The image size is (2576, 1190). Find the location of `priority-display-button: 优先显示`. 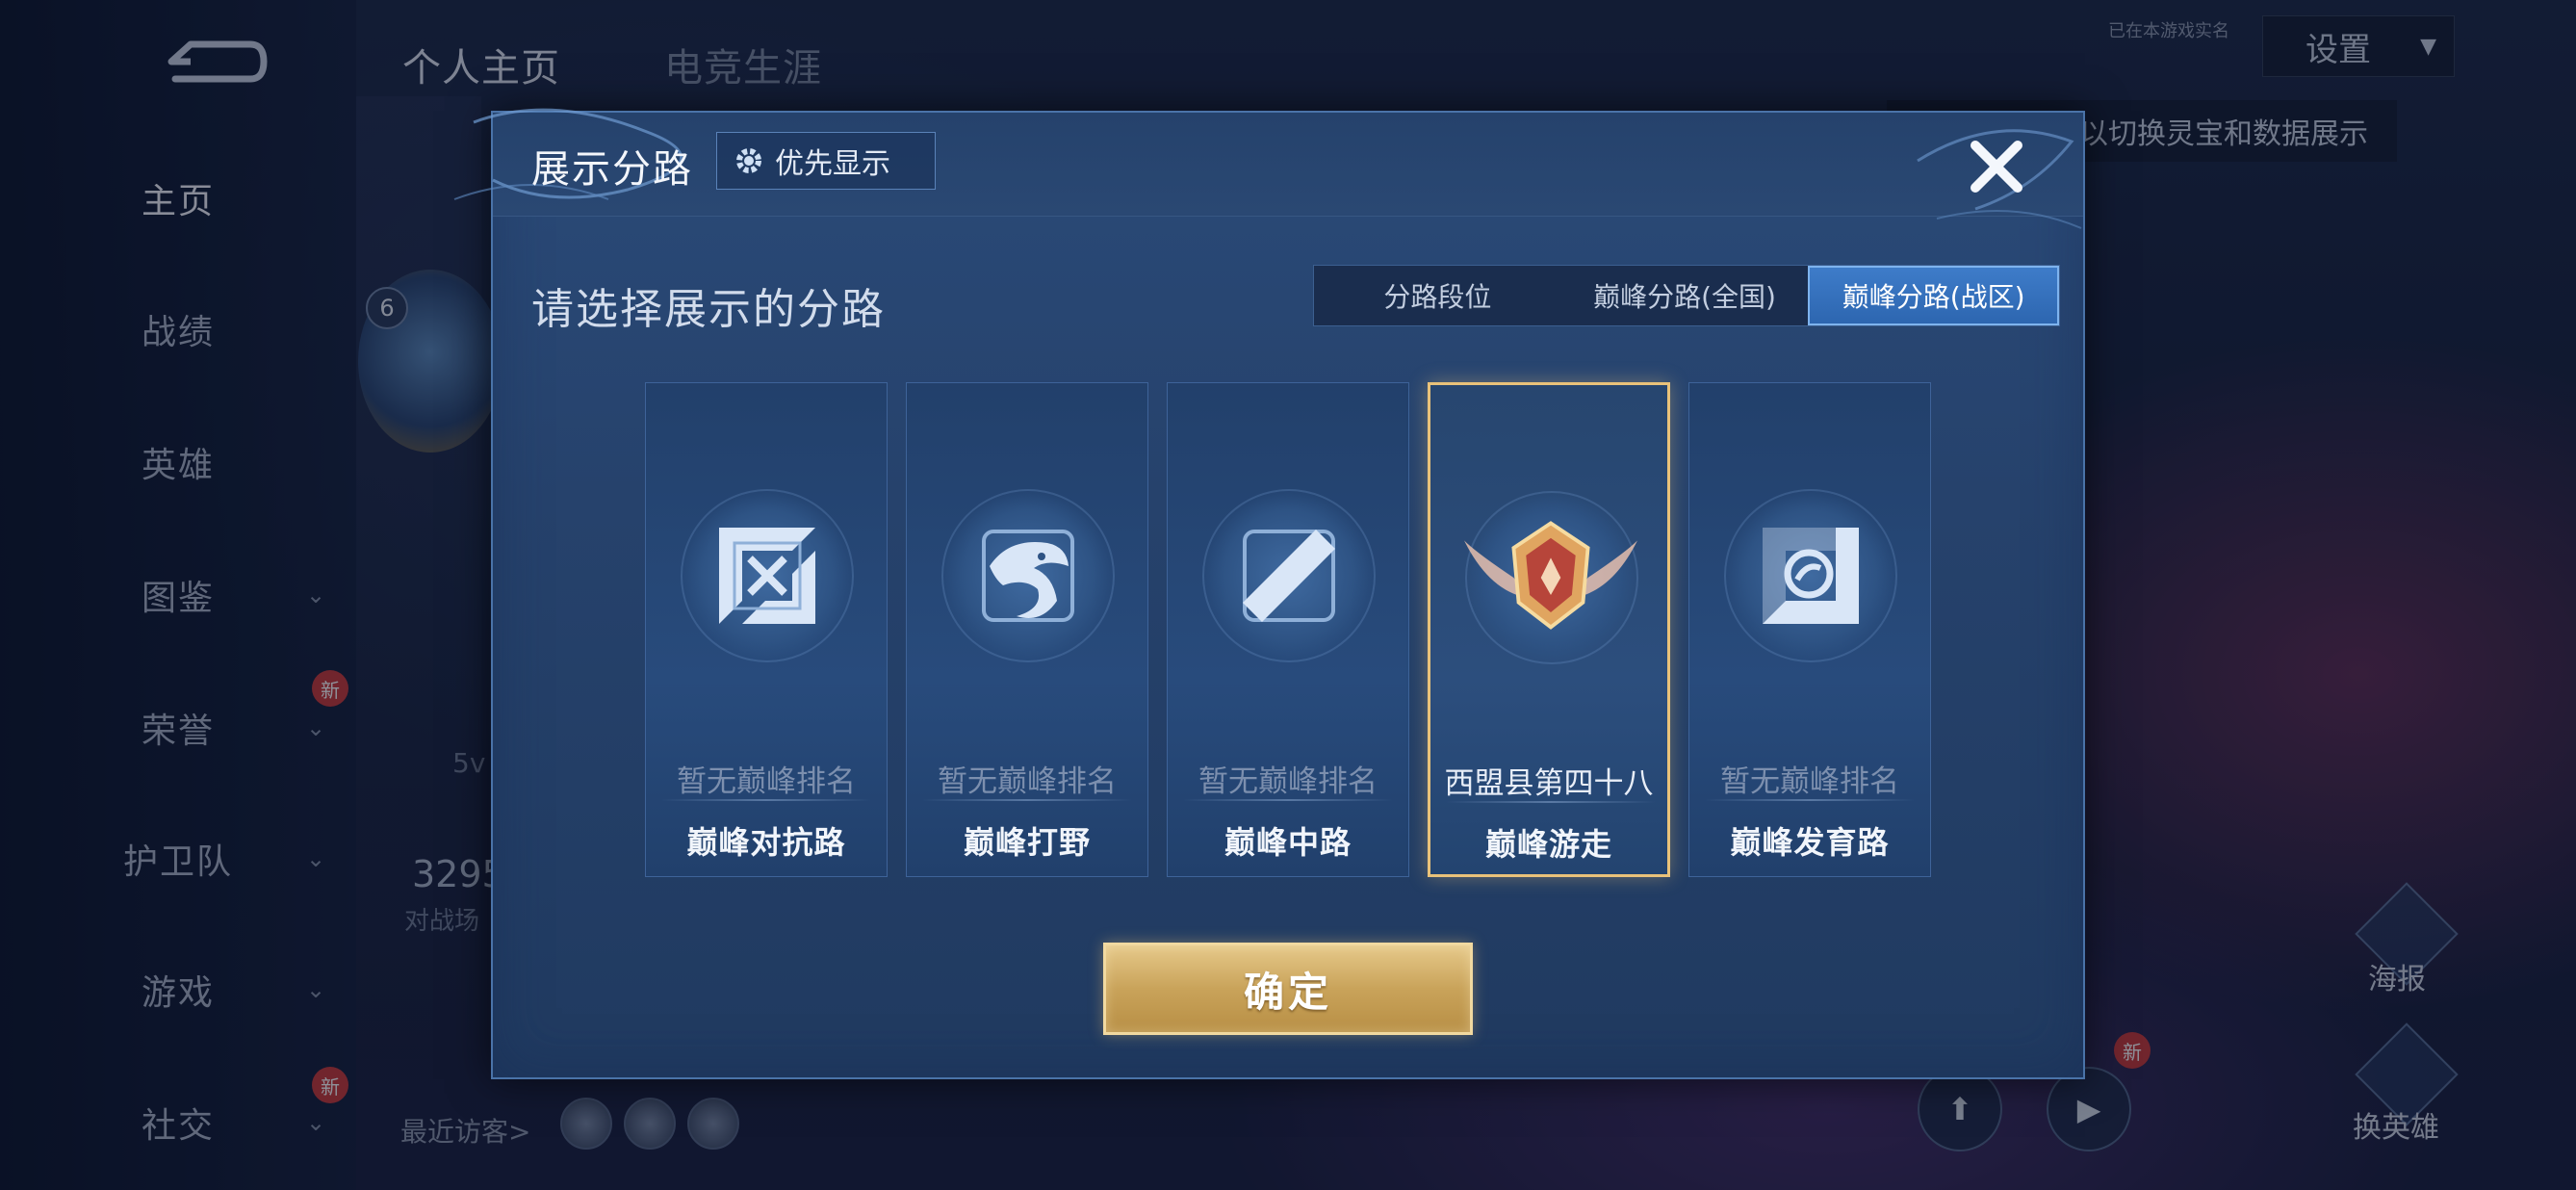

priority-display-button: 优先显示 is located at coordinates (826, 161).